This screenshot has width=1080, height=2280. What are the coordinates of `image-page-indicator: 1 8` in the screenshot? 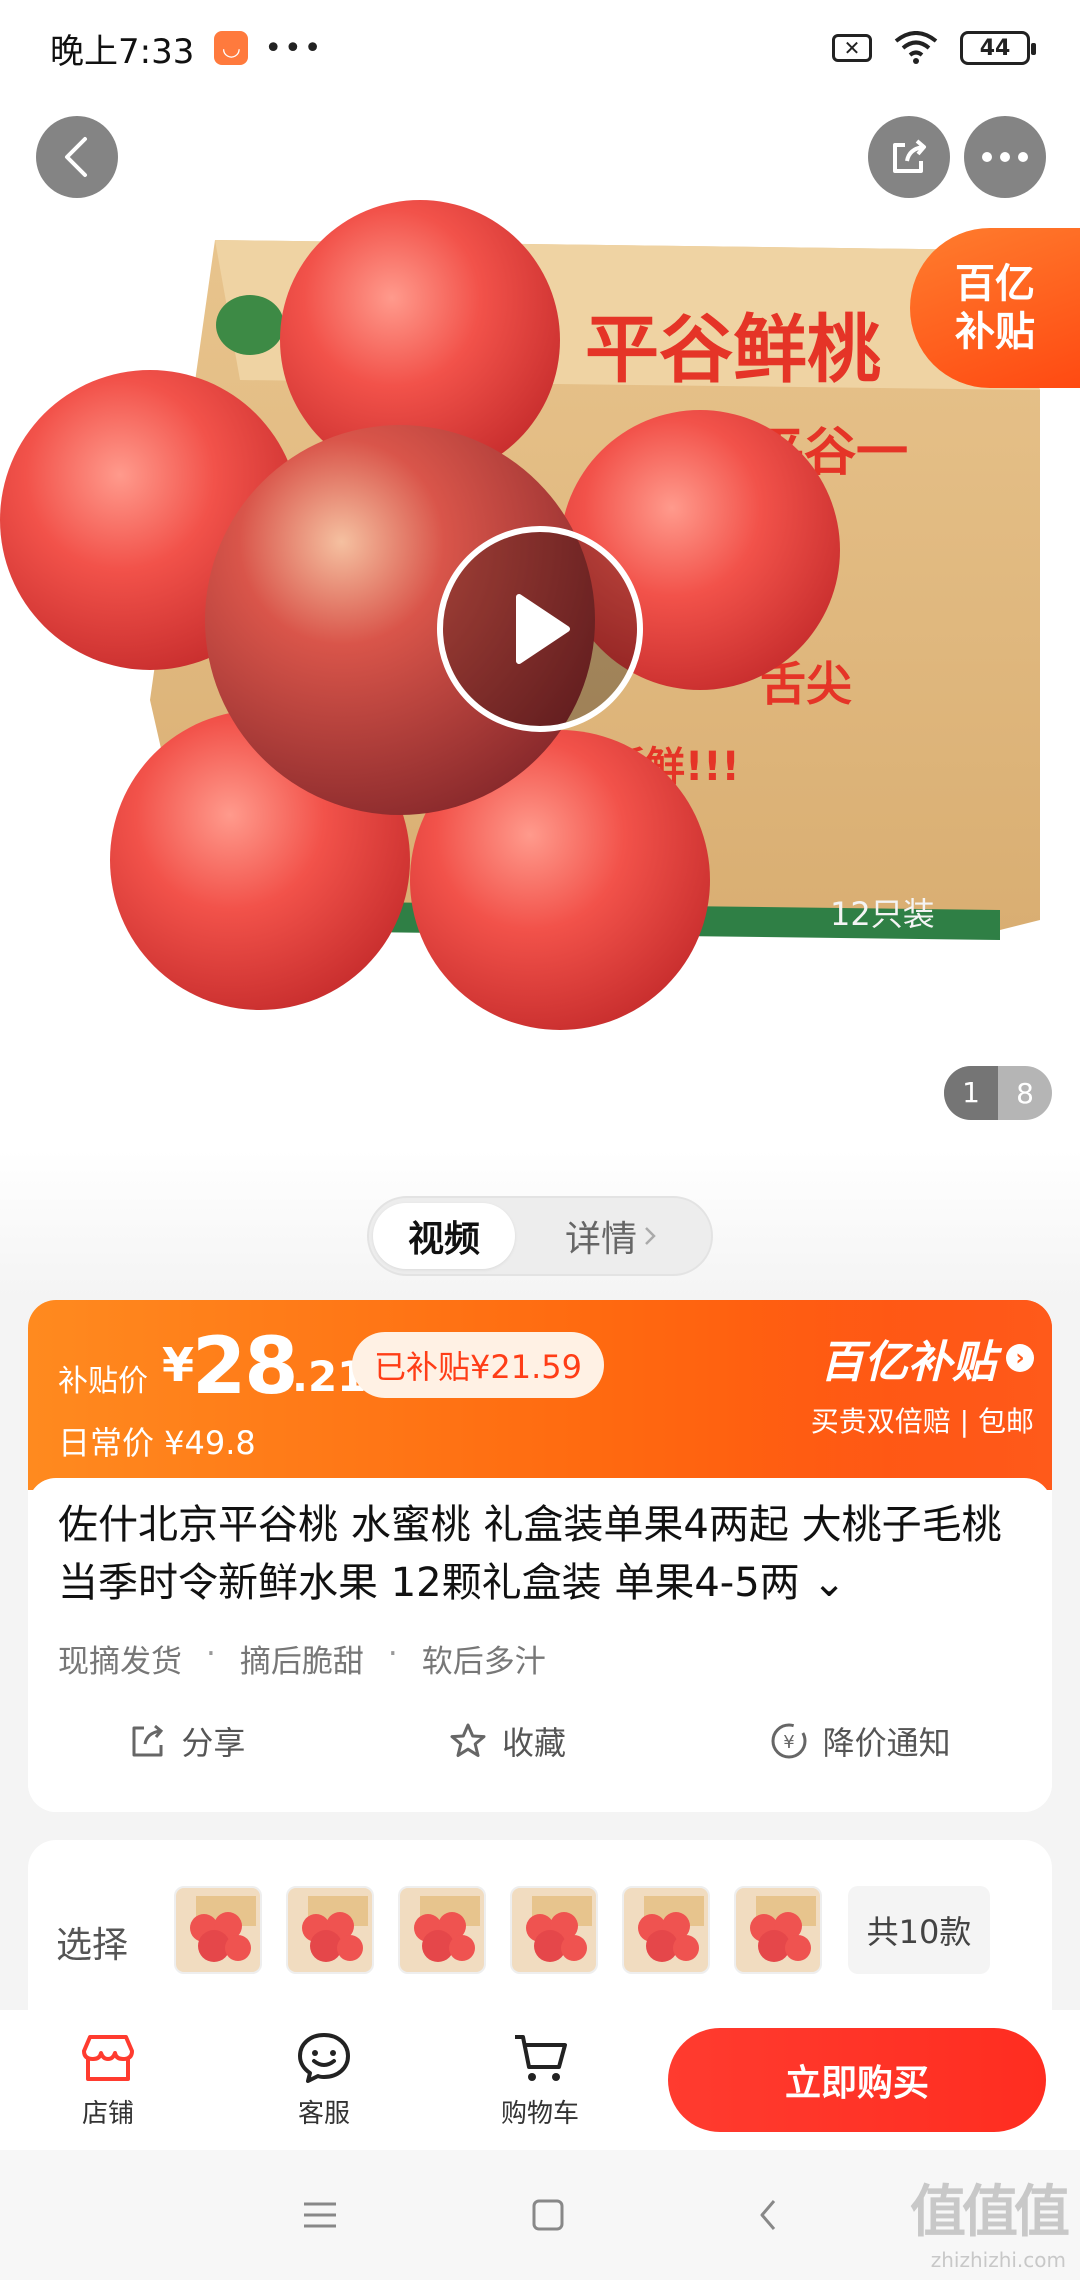 It's located at (998, 1093).